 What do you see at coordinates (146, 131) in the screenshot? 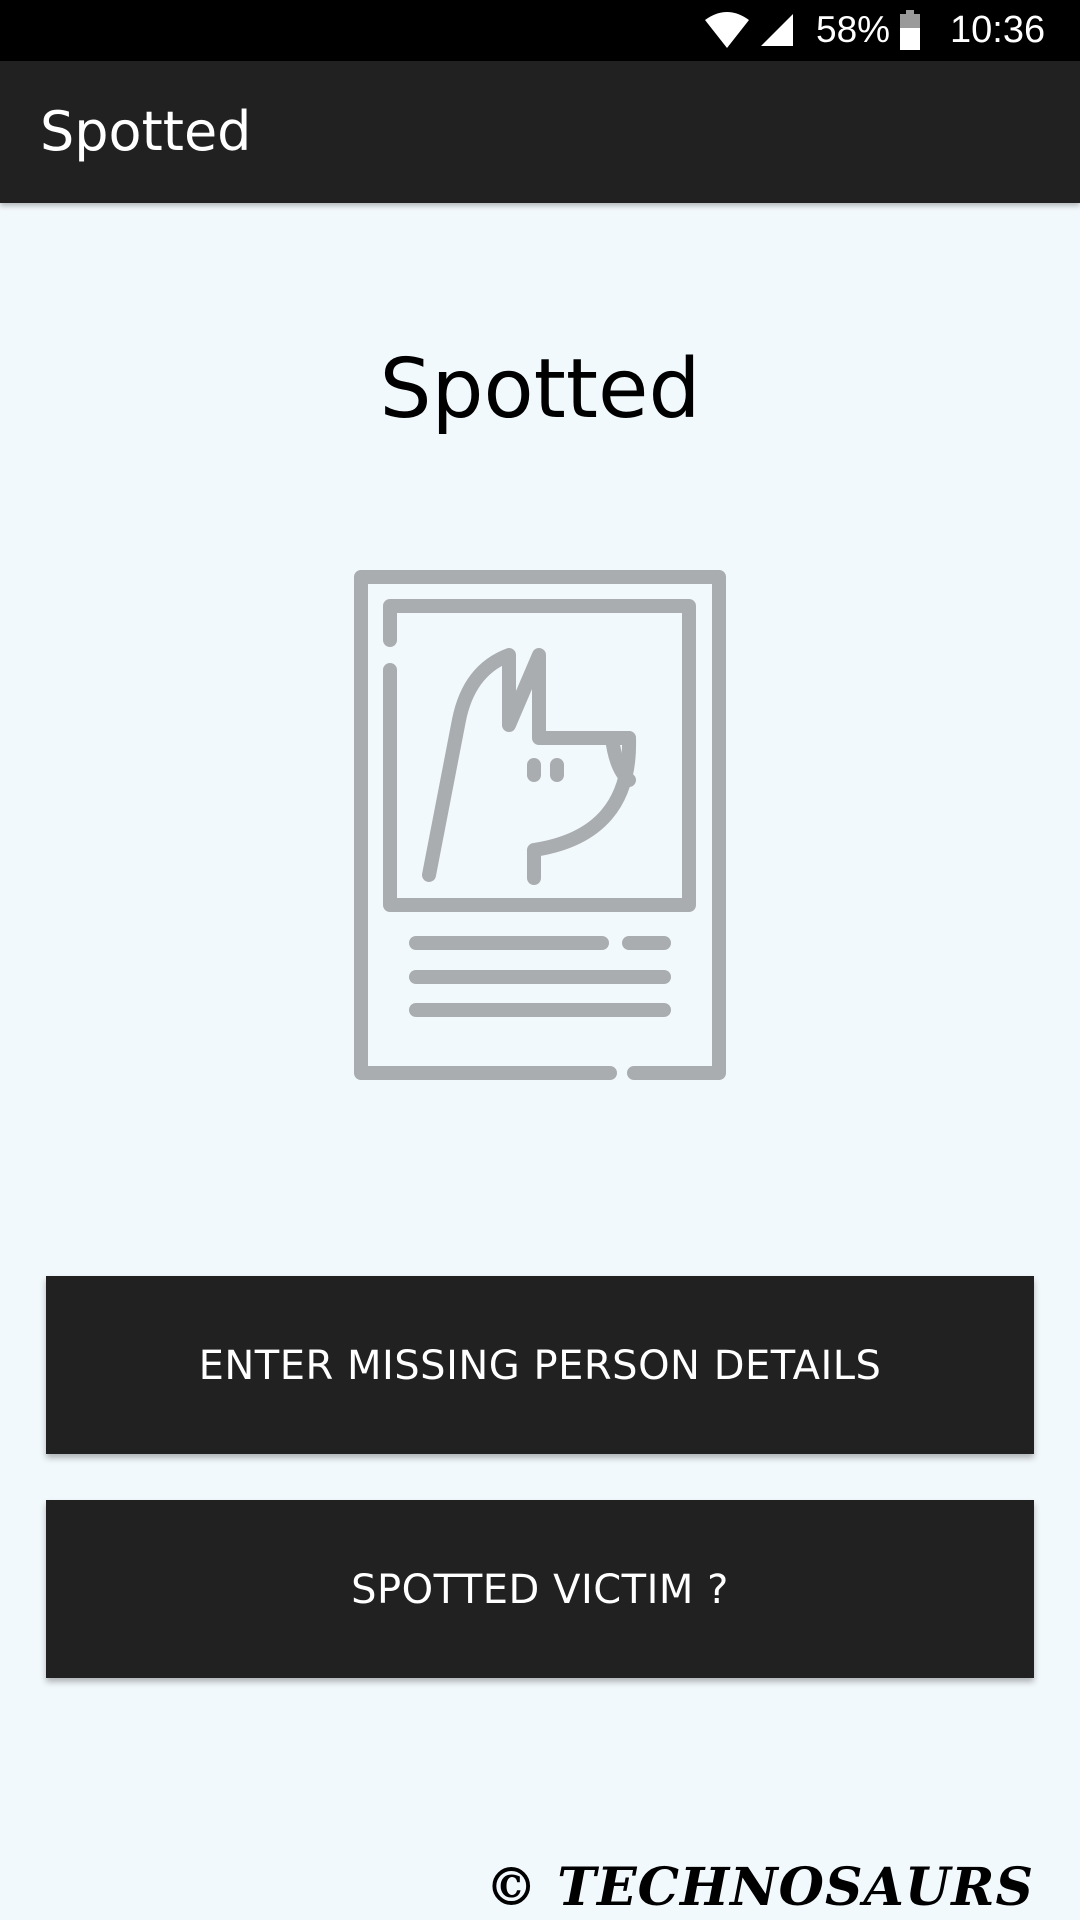
I see `app-bar-title: Spotted` at bounding box center [146, 131].